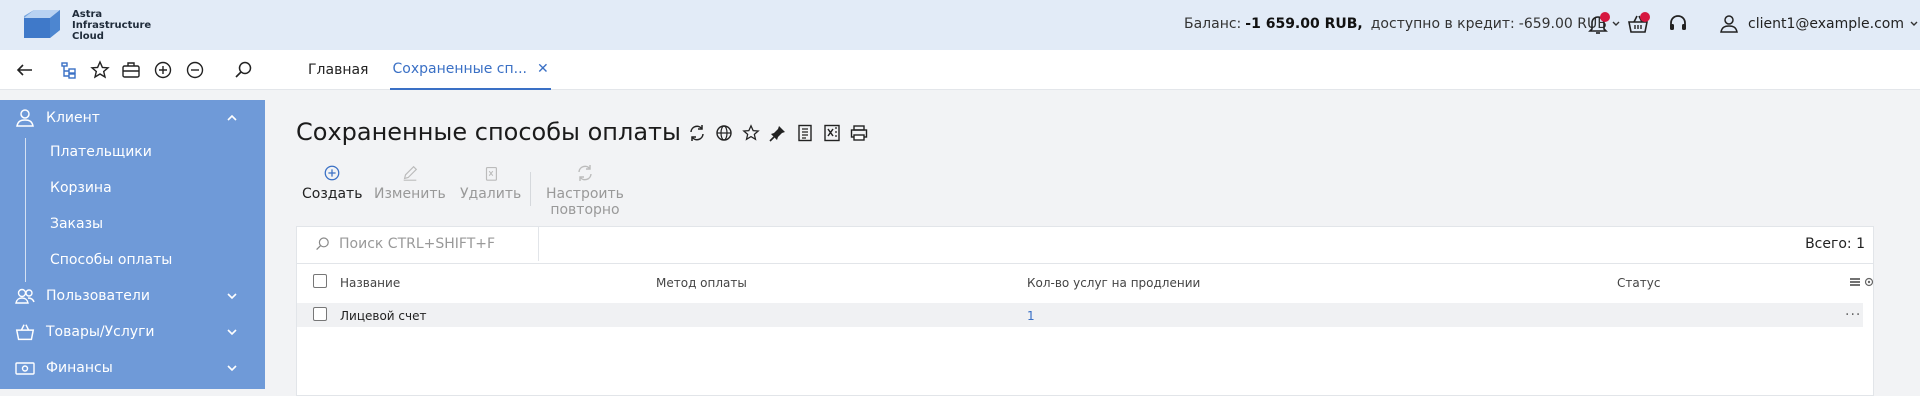 Image resolution: width=1920 pixels, height=396 pixels. Describe the element at coordinates (543, 69) in the screenshot. I see `close-icon: ✕` at that location.